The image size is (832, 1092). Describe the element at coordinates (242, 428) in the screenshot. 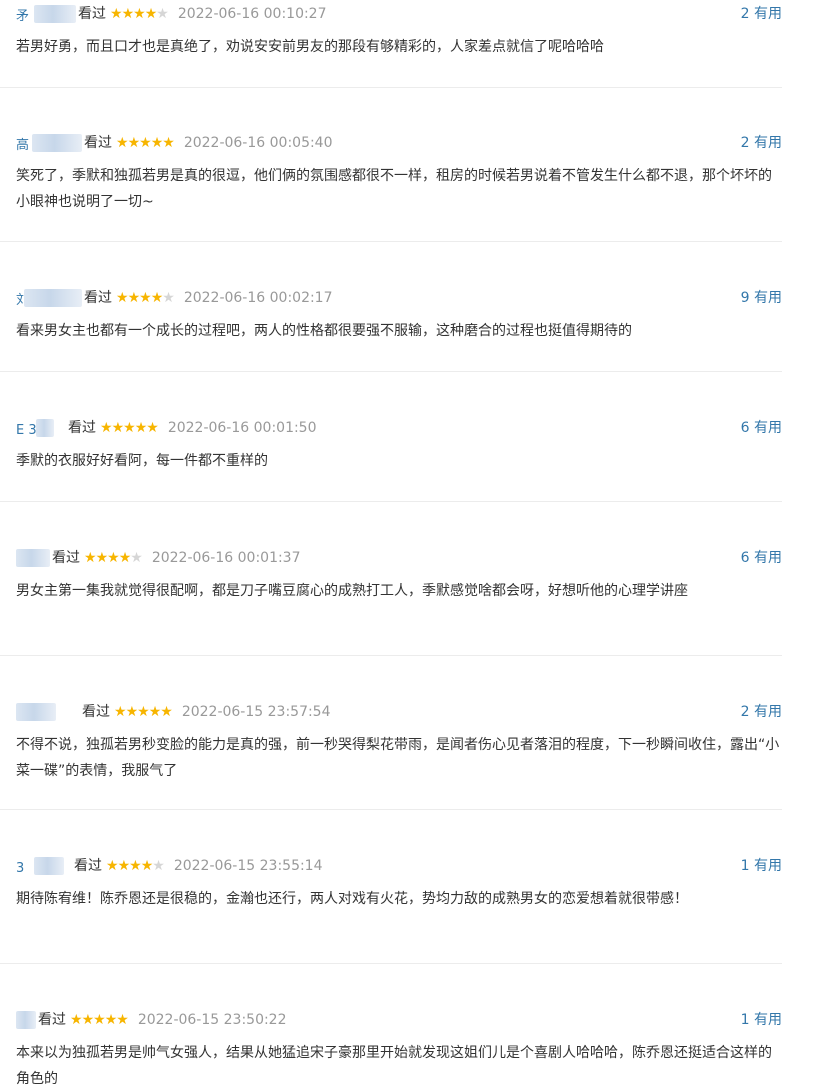

I see `comment-time: 2022-06-16 00:01:50` at that location.